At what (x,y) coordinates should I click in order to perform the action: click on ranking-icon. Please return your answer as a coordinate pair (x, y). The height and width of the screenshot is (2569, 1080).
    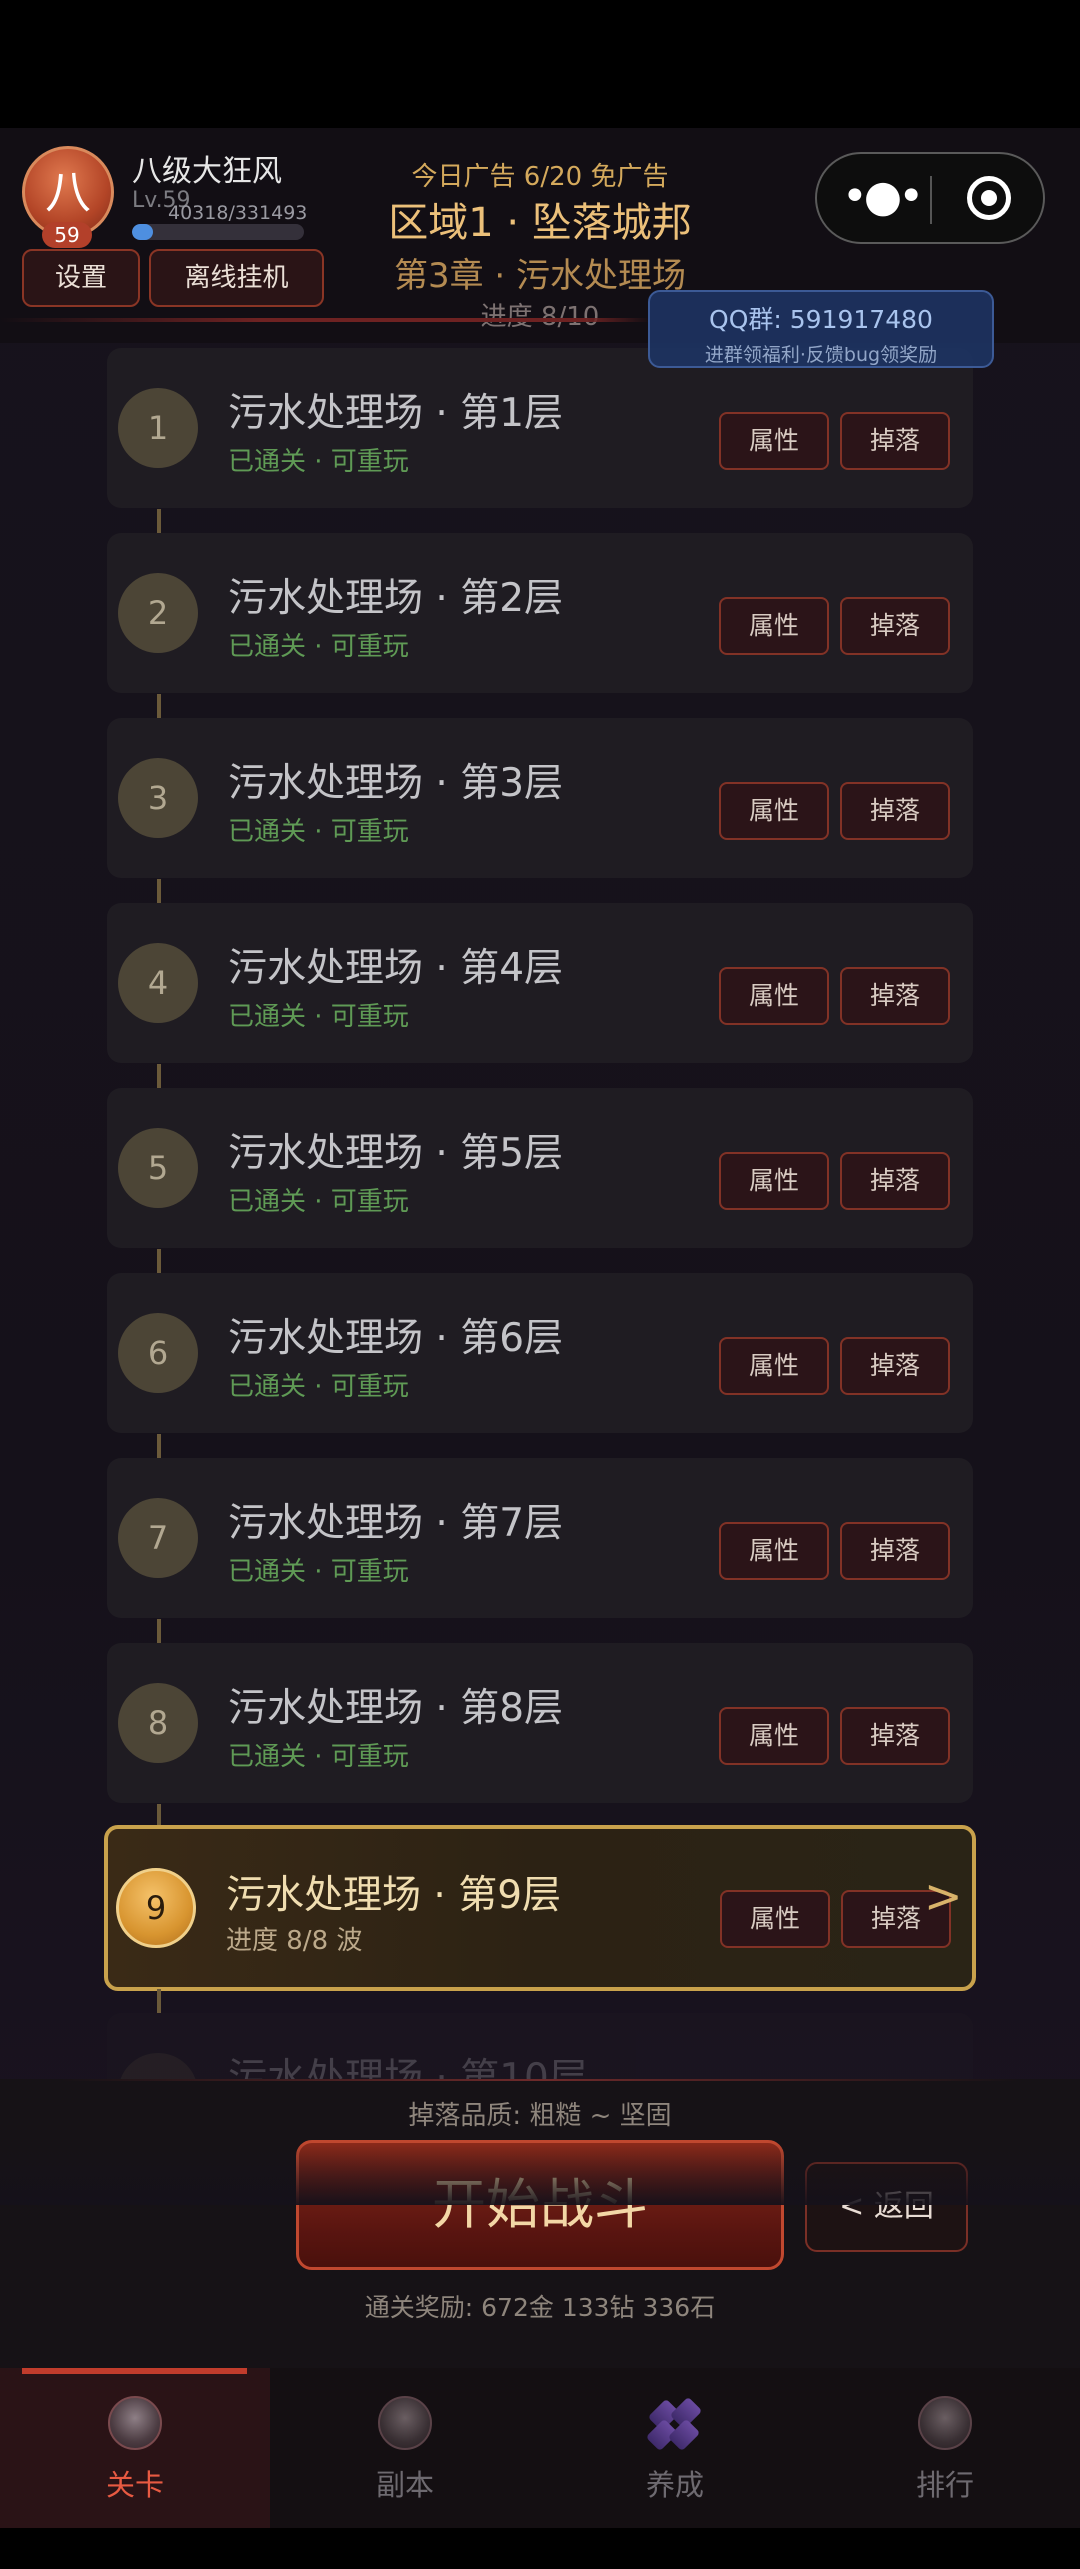
    Looking at the image, I should click on (945, 2423).